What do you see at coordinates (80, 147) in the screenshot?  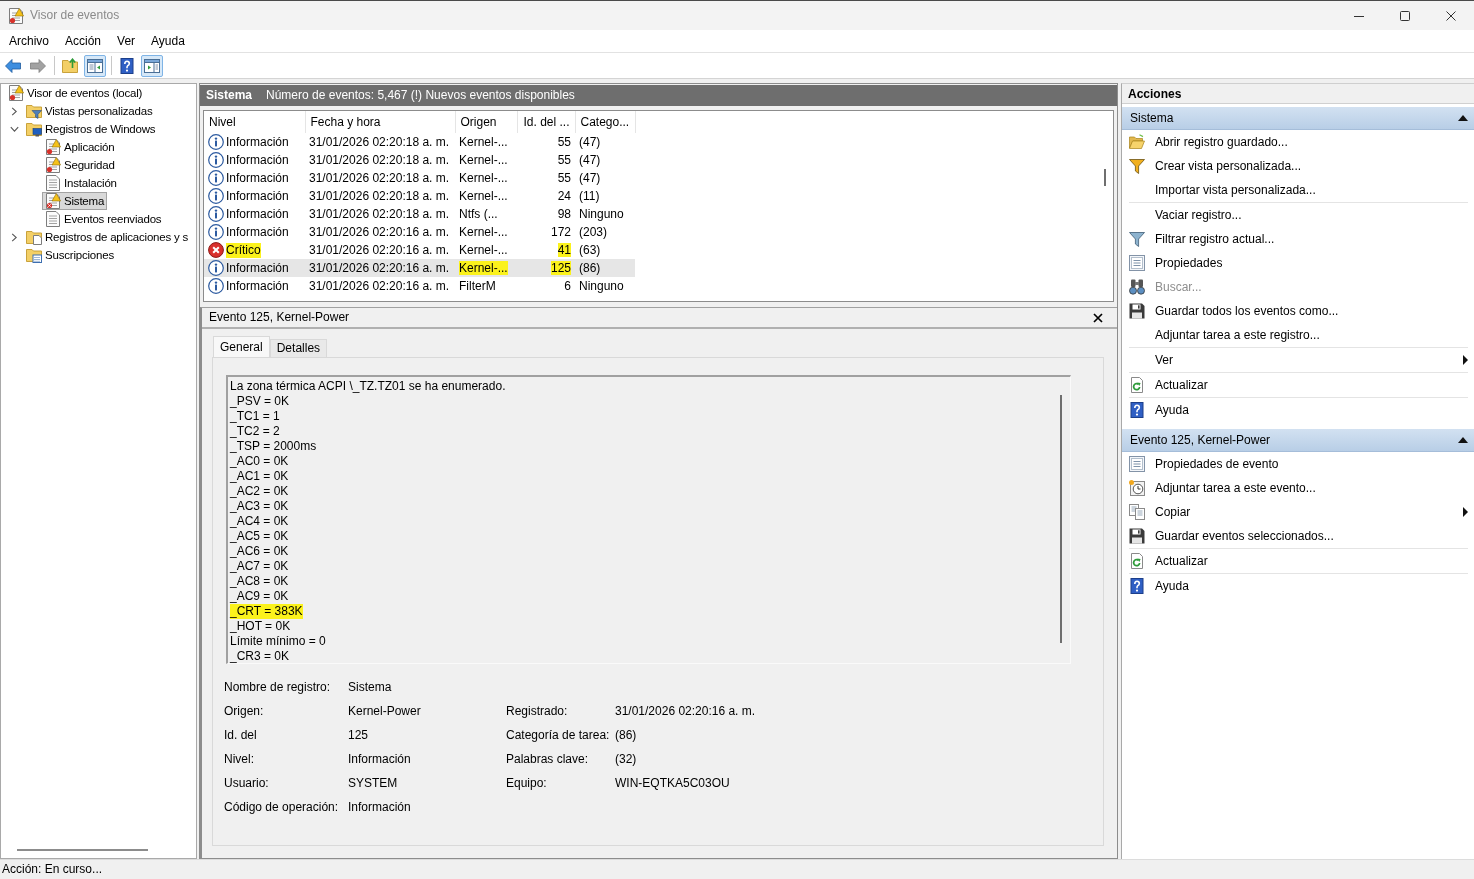 I see `tree-item: Aplicación` at bounding box center [80, 147].